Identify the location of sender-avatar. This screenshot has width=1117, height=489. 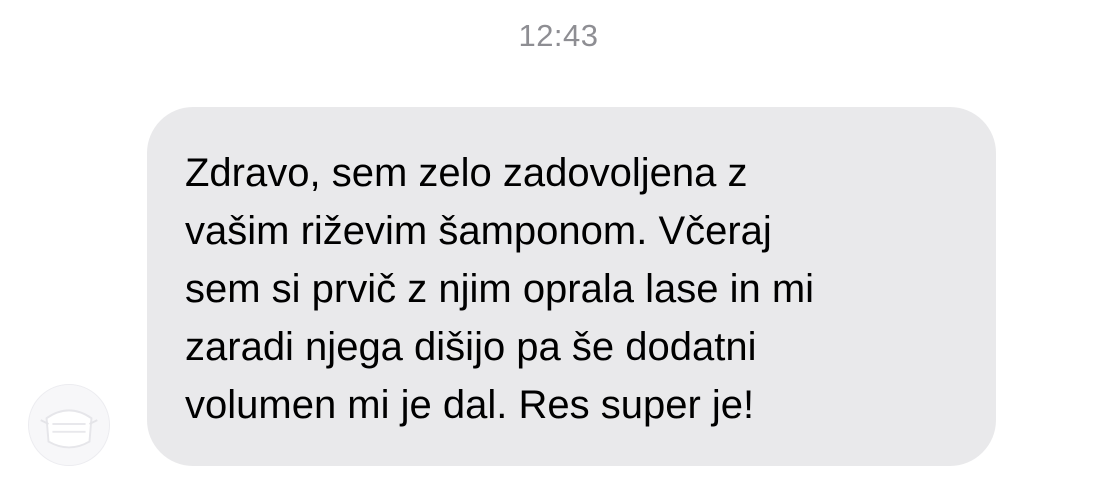
(69, 425).